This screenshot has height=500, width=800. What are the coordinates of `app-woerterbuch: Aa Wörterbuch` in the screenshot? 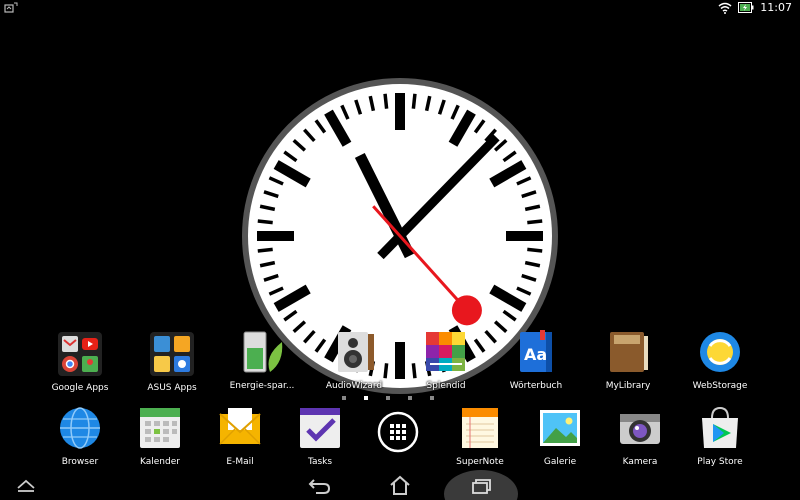 It's located at (536, 359).